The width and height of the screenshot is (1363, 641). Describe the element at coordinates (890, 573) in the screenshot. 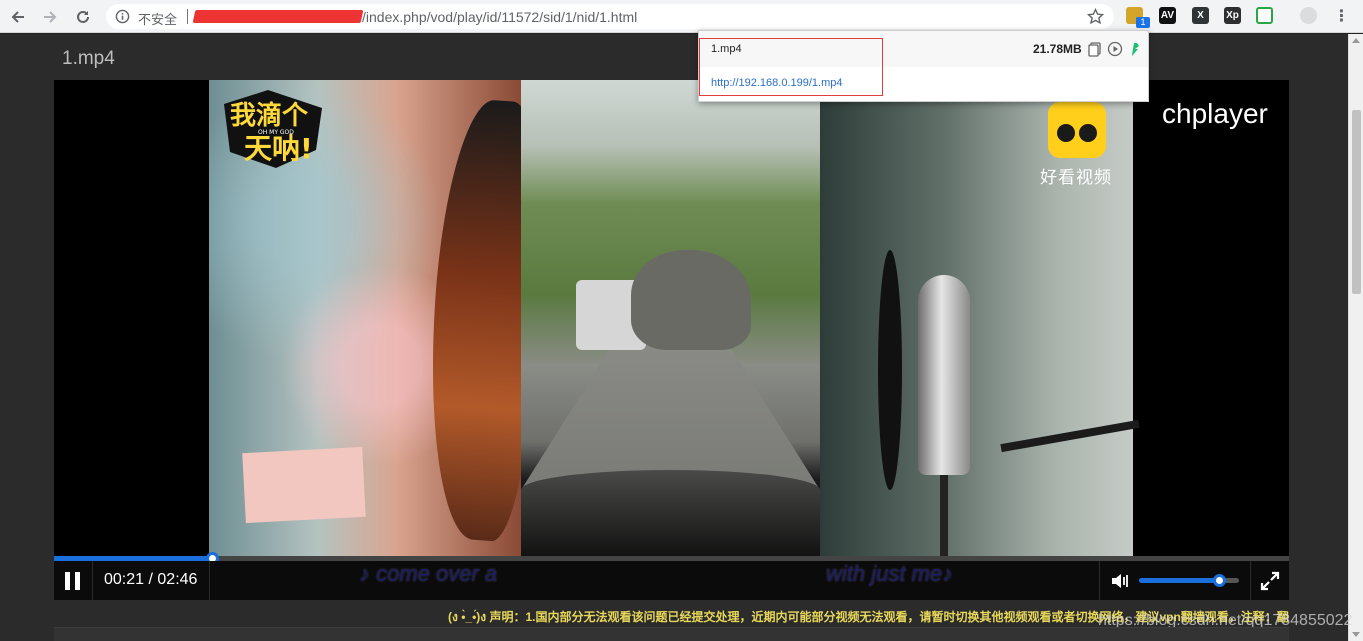

I see `subtitle-right: with just me♪` at that location.